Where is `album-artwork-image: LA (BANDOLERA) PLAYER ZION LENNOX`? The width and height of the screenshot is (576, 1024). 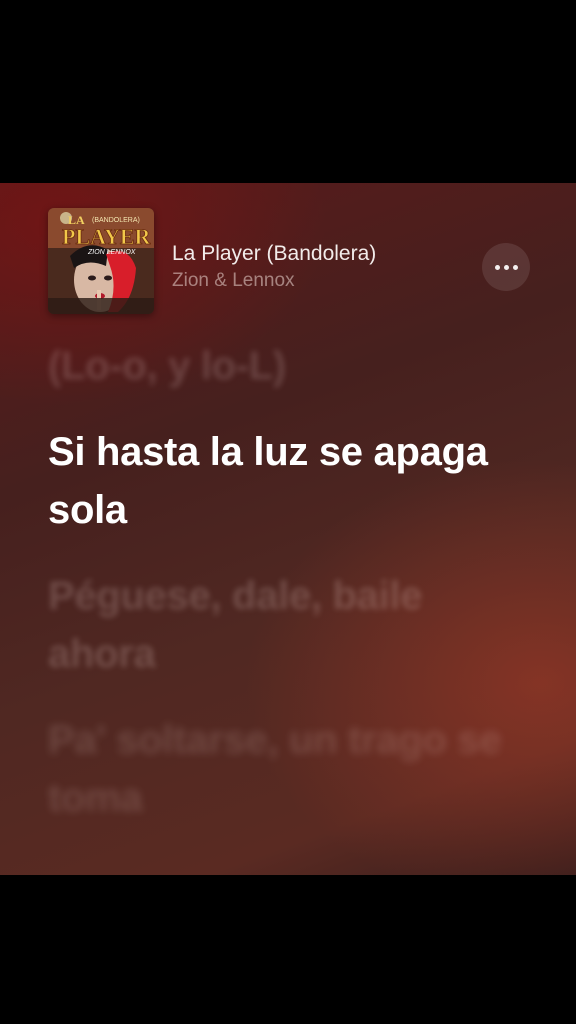
album-artwork-image: LA (BANDOLERA) PLAYER ZION LENNOX is located at coordinates (101, 261).